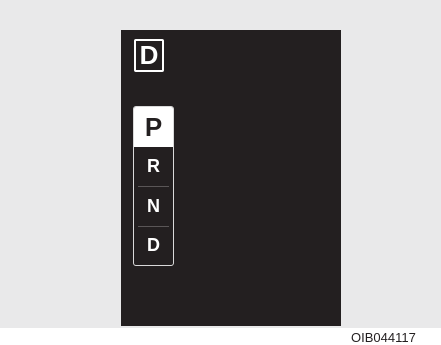  I want to click on gear-r: R, so click(153, 166).